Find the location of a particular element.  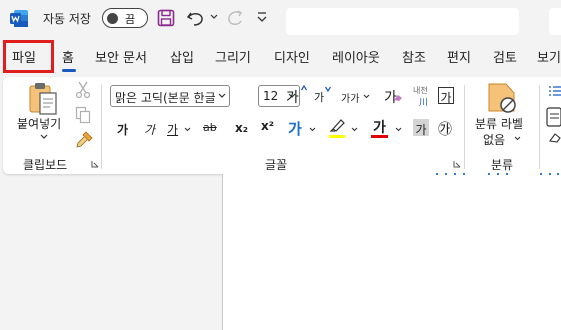

tab-insert: 삽입 is located at coordinates (182, 56).